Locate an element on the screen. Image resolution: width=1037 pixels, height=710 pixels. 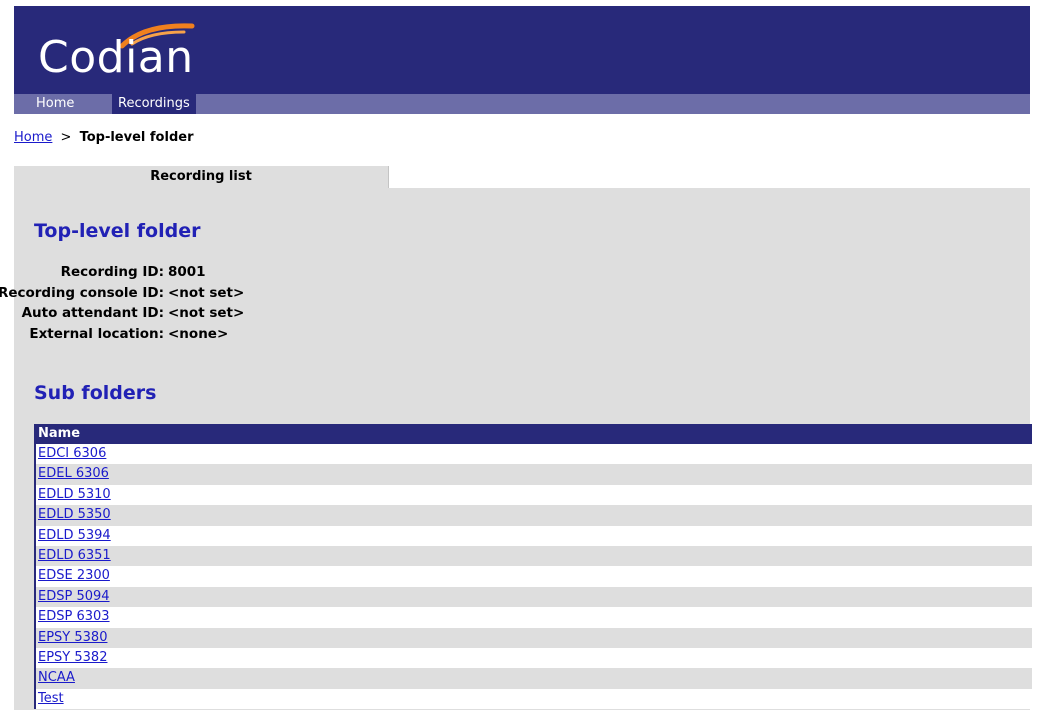
table-row: EDCI 6306 is located at coordinates (534, 454).